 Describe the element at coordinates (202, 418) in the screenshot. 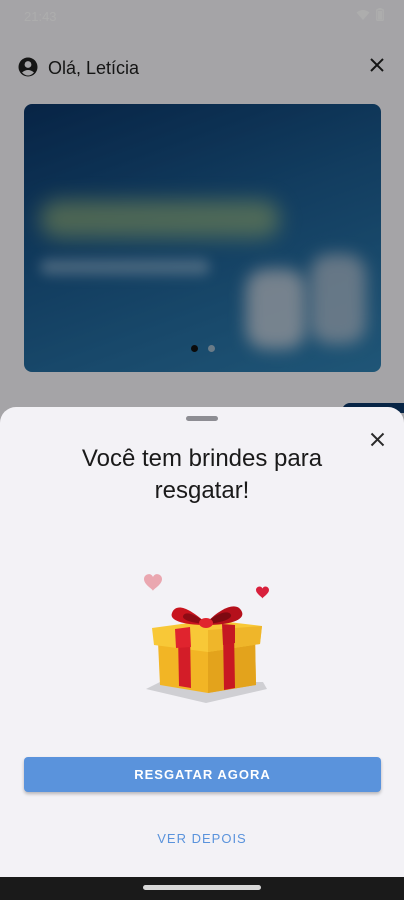

I see `drag-handle` at that location.